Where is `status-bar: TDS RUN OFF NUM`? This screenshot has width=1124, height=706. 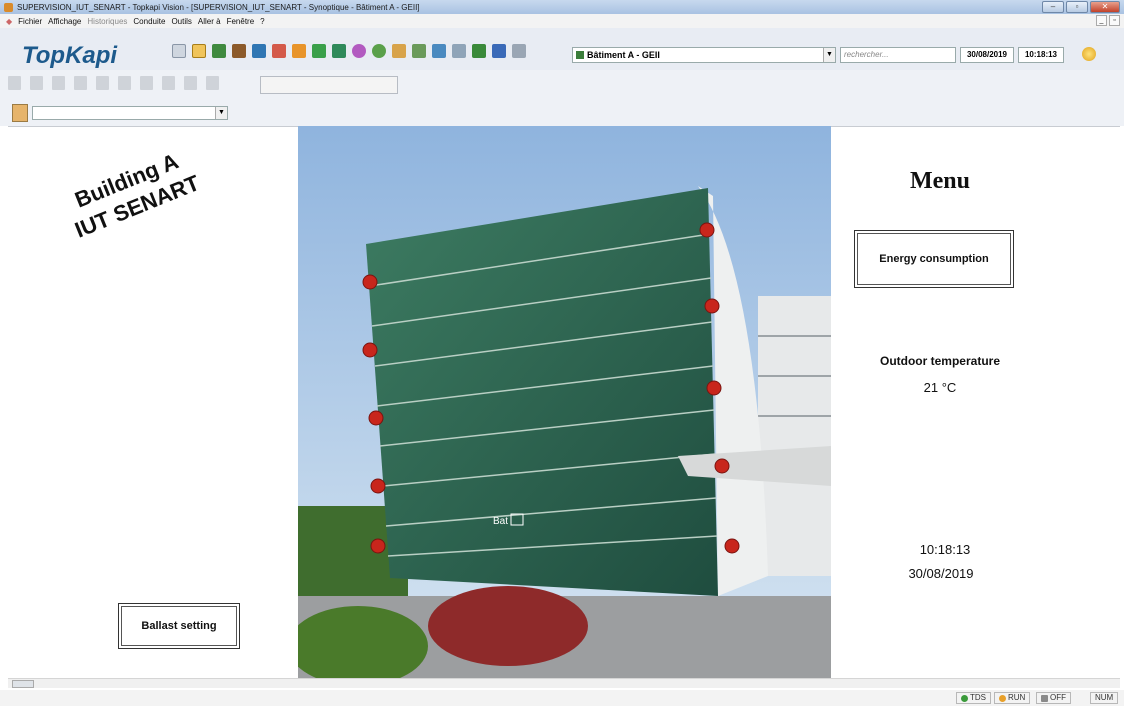
status-bar: TDS RUN OFF NUM is located at coordinates (562, 698).